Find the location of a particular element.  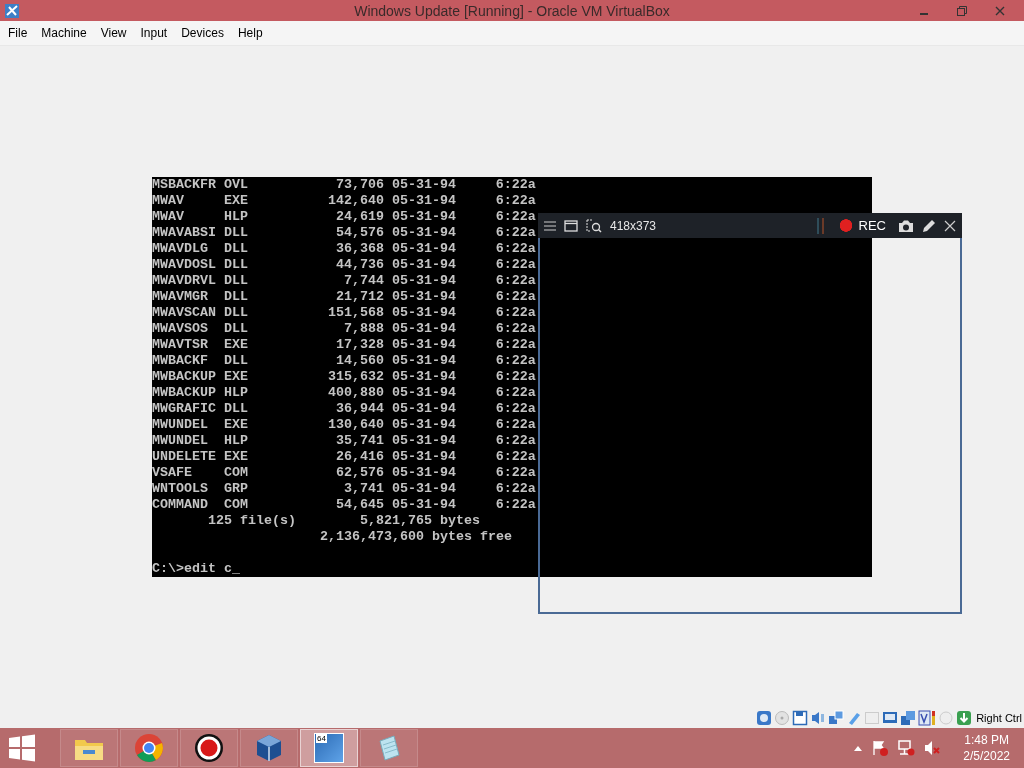

speaker-icon is located at coordinates (818, 717).